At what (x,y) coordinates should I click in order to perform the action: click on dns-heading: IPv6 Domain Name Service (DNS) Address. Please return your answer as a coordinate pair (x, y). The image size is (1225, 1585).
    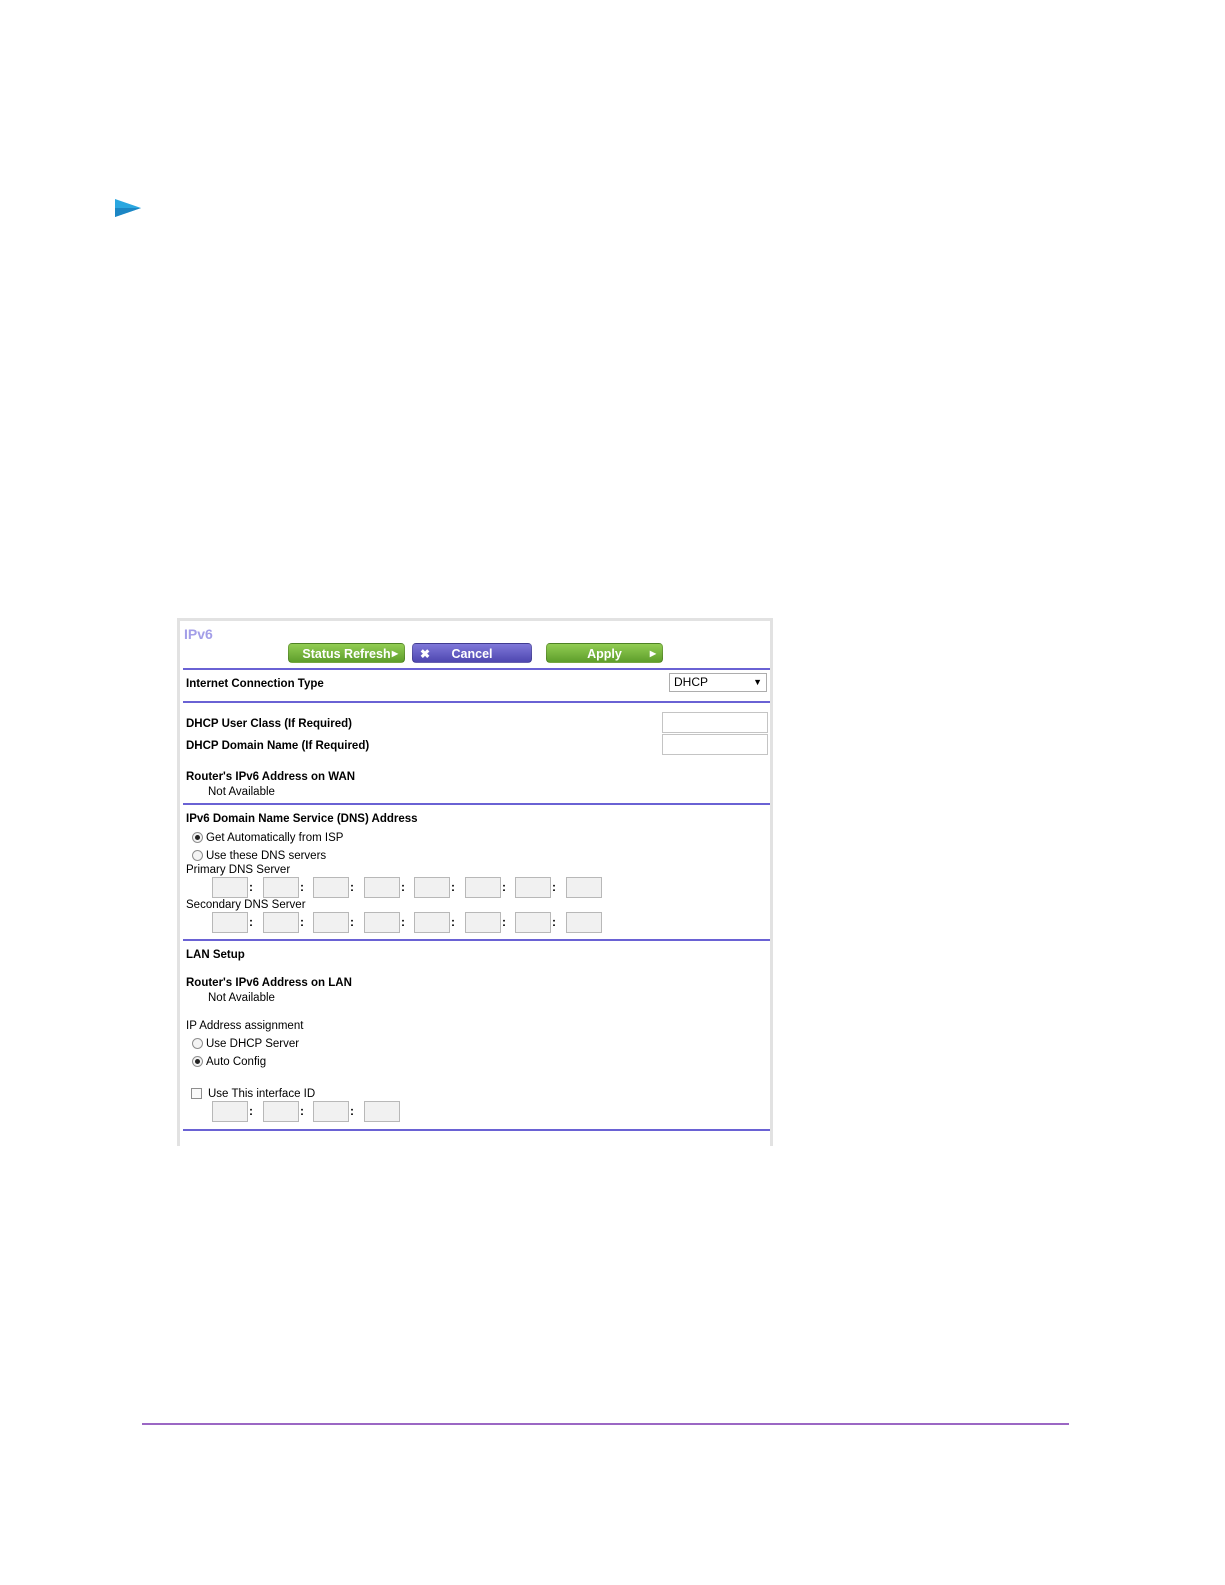
    Looking at the image, I should click on (302, 819).